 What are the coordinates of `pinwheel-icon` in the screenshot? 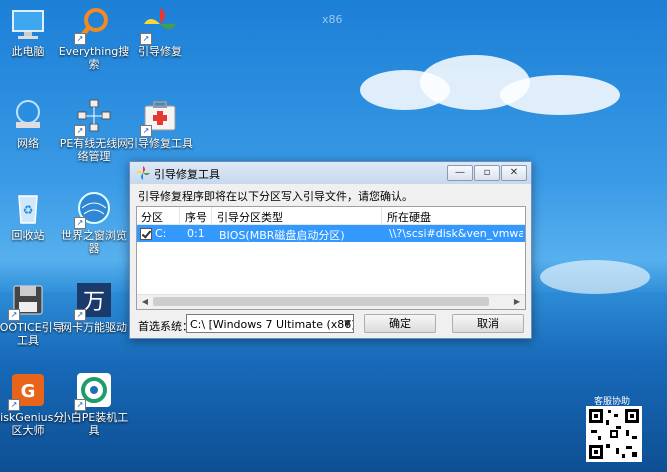 It's located at (143, 173).